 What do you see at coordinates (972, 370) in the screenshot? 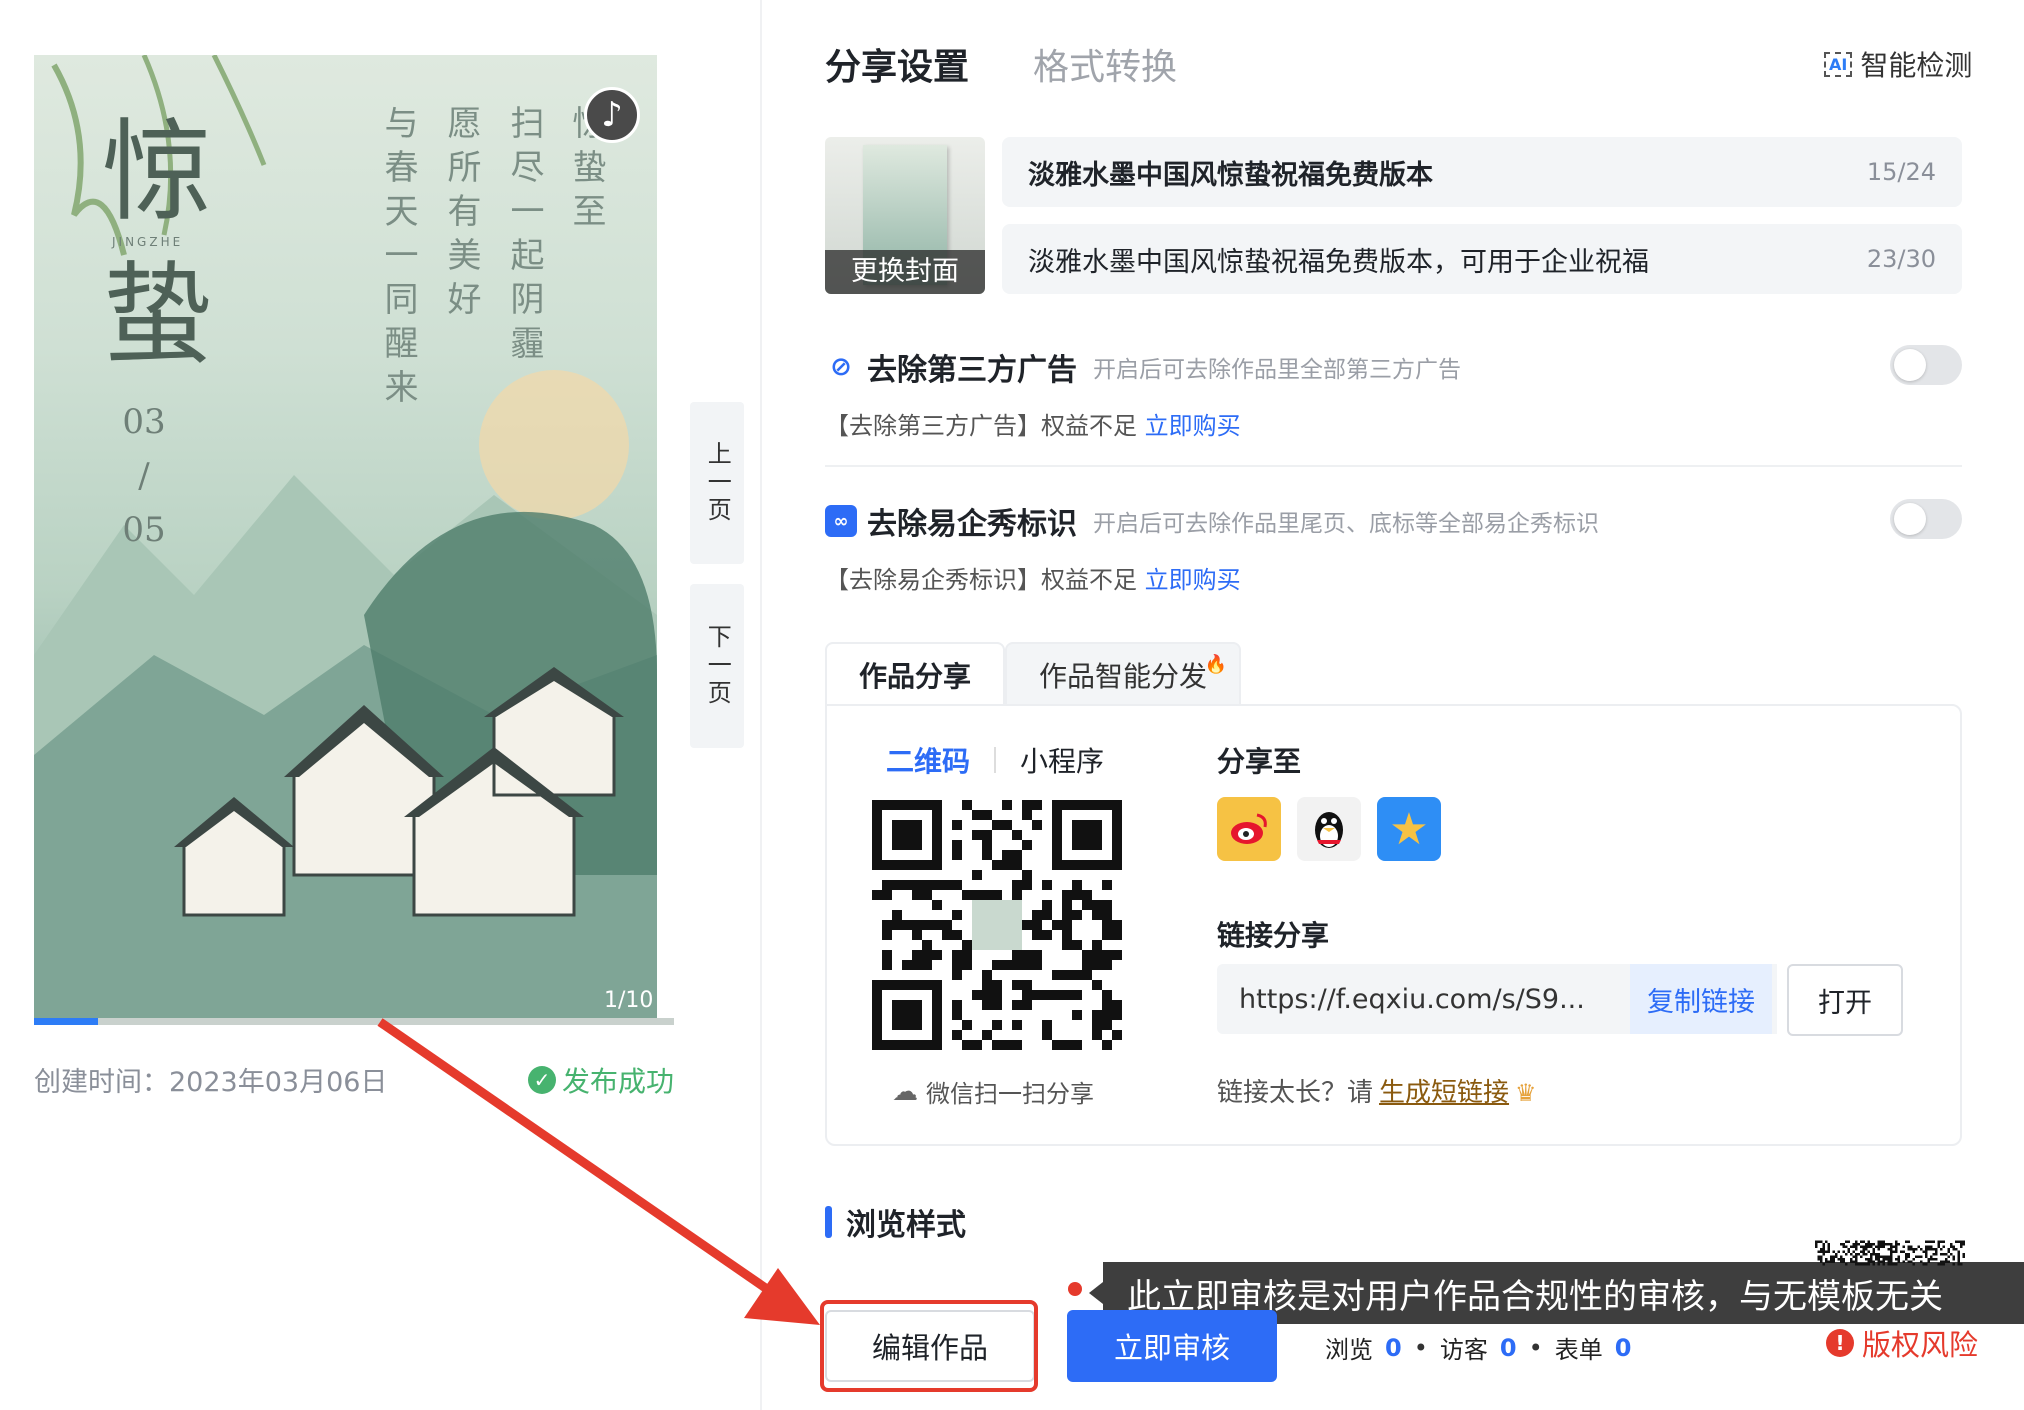
I see `feature-remove-ads-title: 去除第三方广告` at bounding box center [972, 370].